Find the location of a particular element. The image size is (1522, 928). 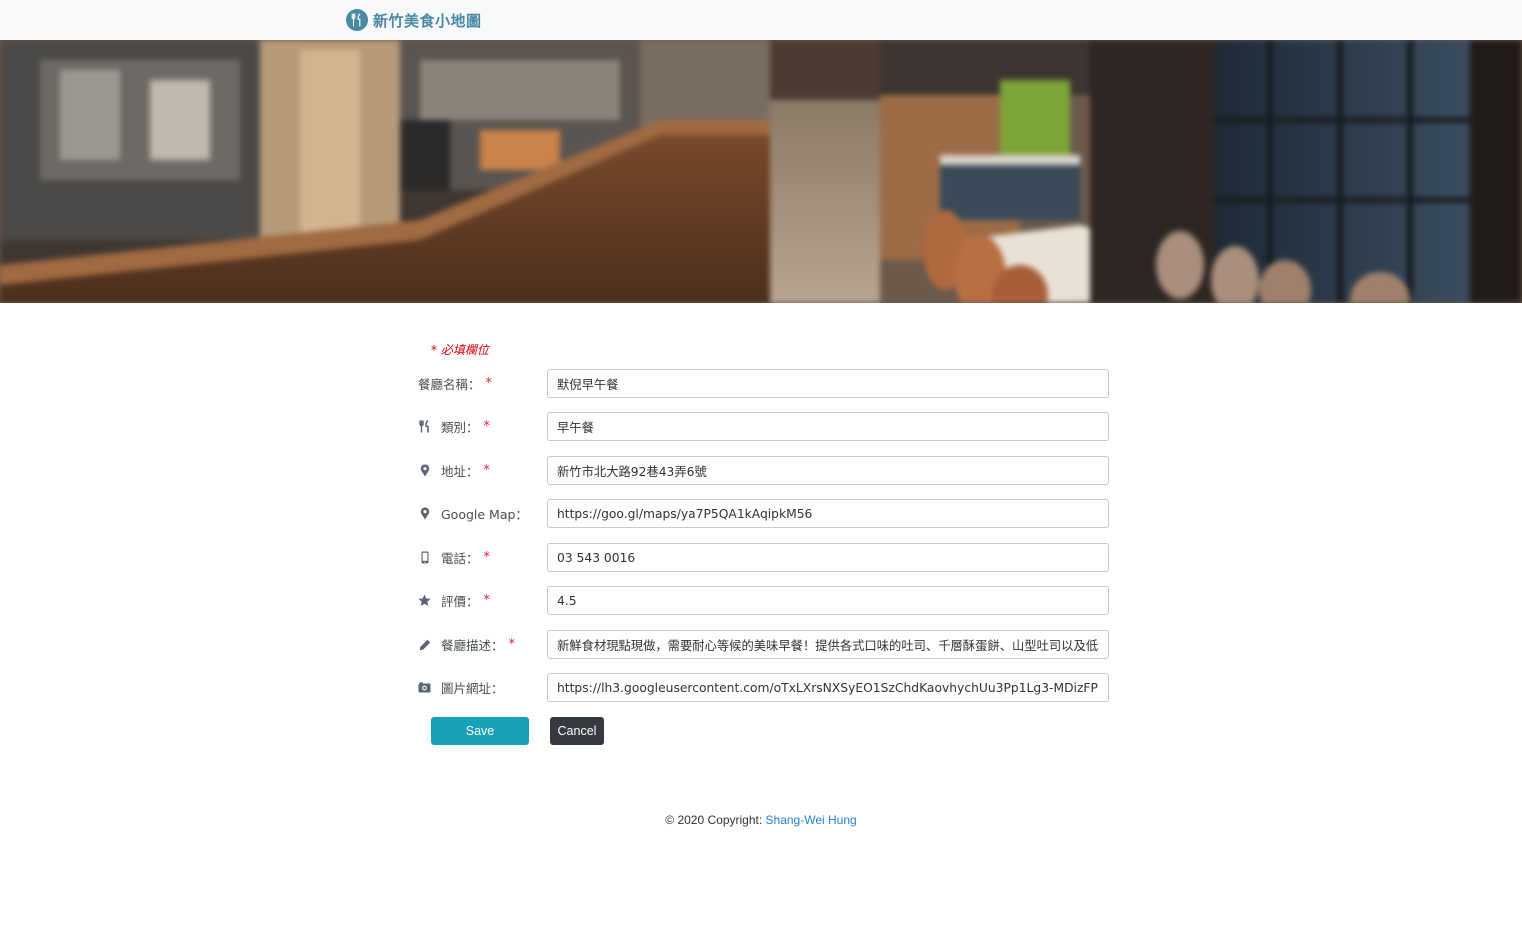

author-link: Shang-Wei Hung is located at coordinates (811, 820).